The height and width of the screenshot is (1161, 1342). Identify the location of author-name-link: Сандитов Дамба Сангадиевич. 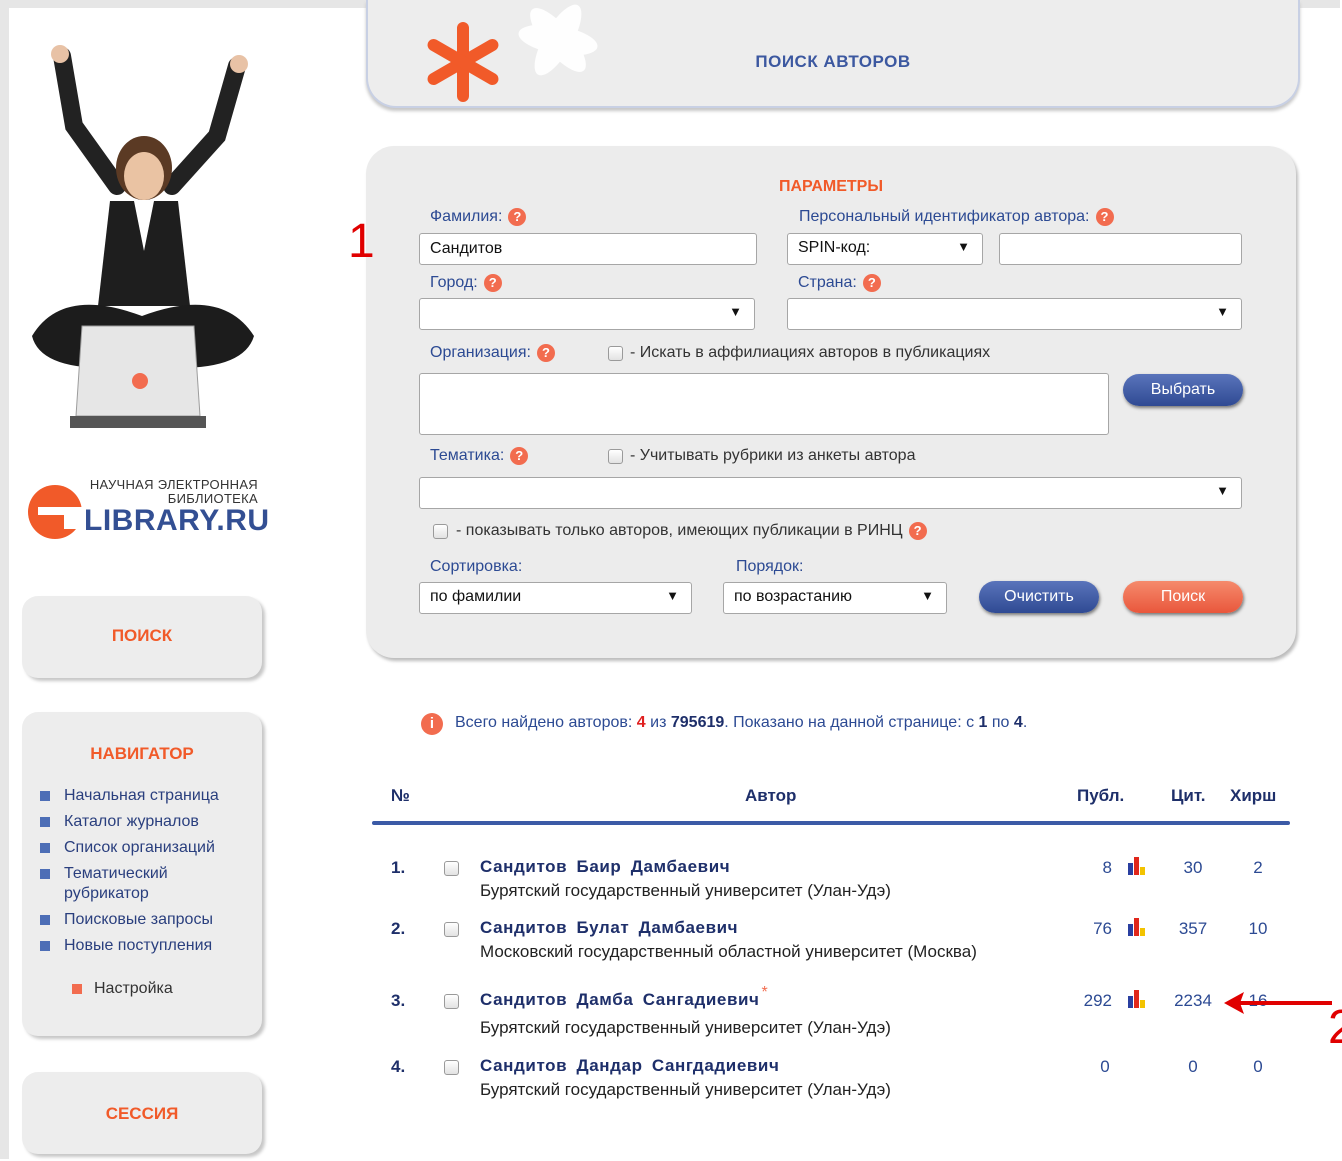
(620, 1000).